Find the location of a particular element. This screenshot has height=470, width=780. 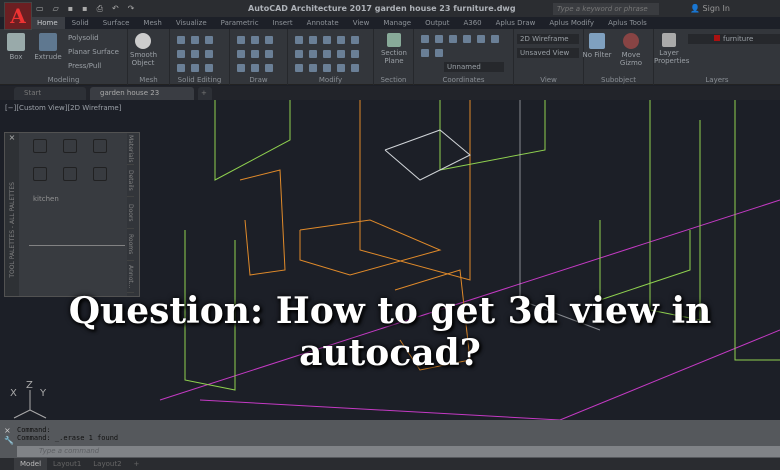

doc-tab-drawing: garden house 23 furniture* is located at coordinates (142, 98).